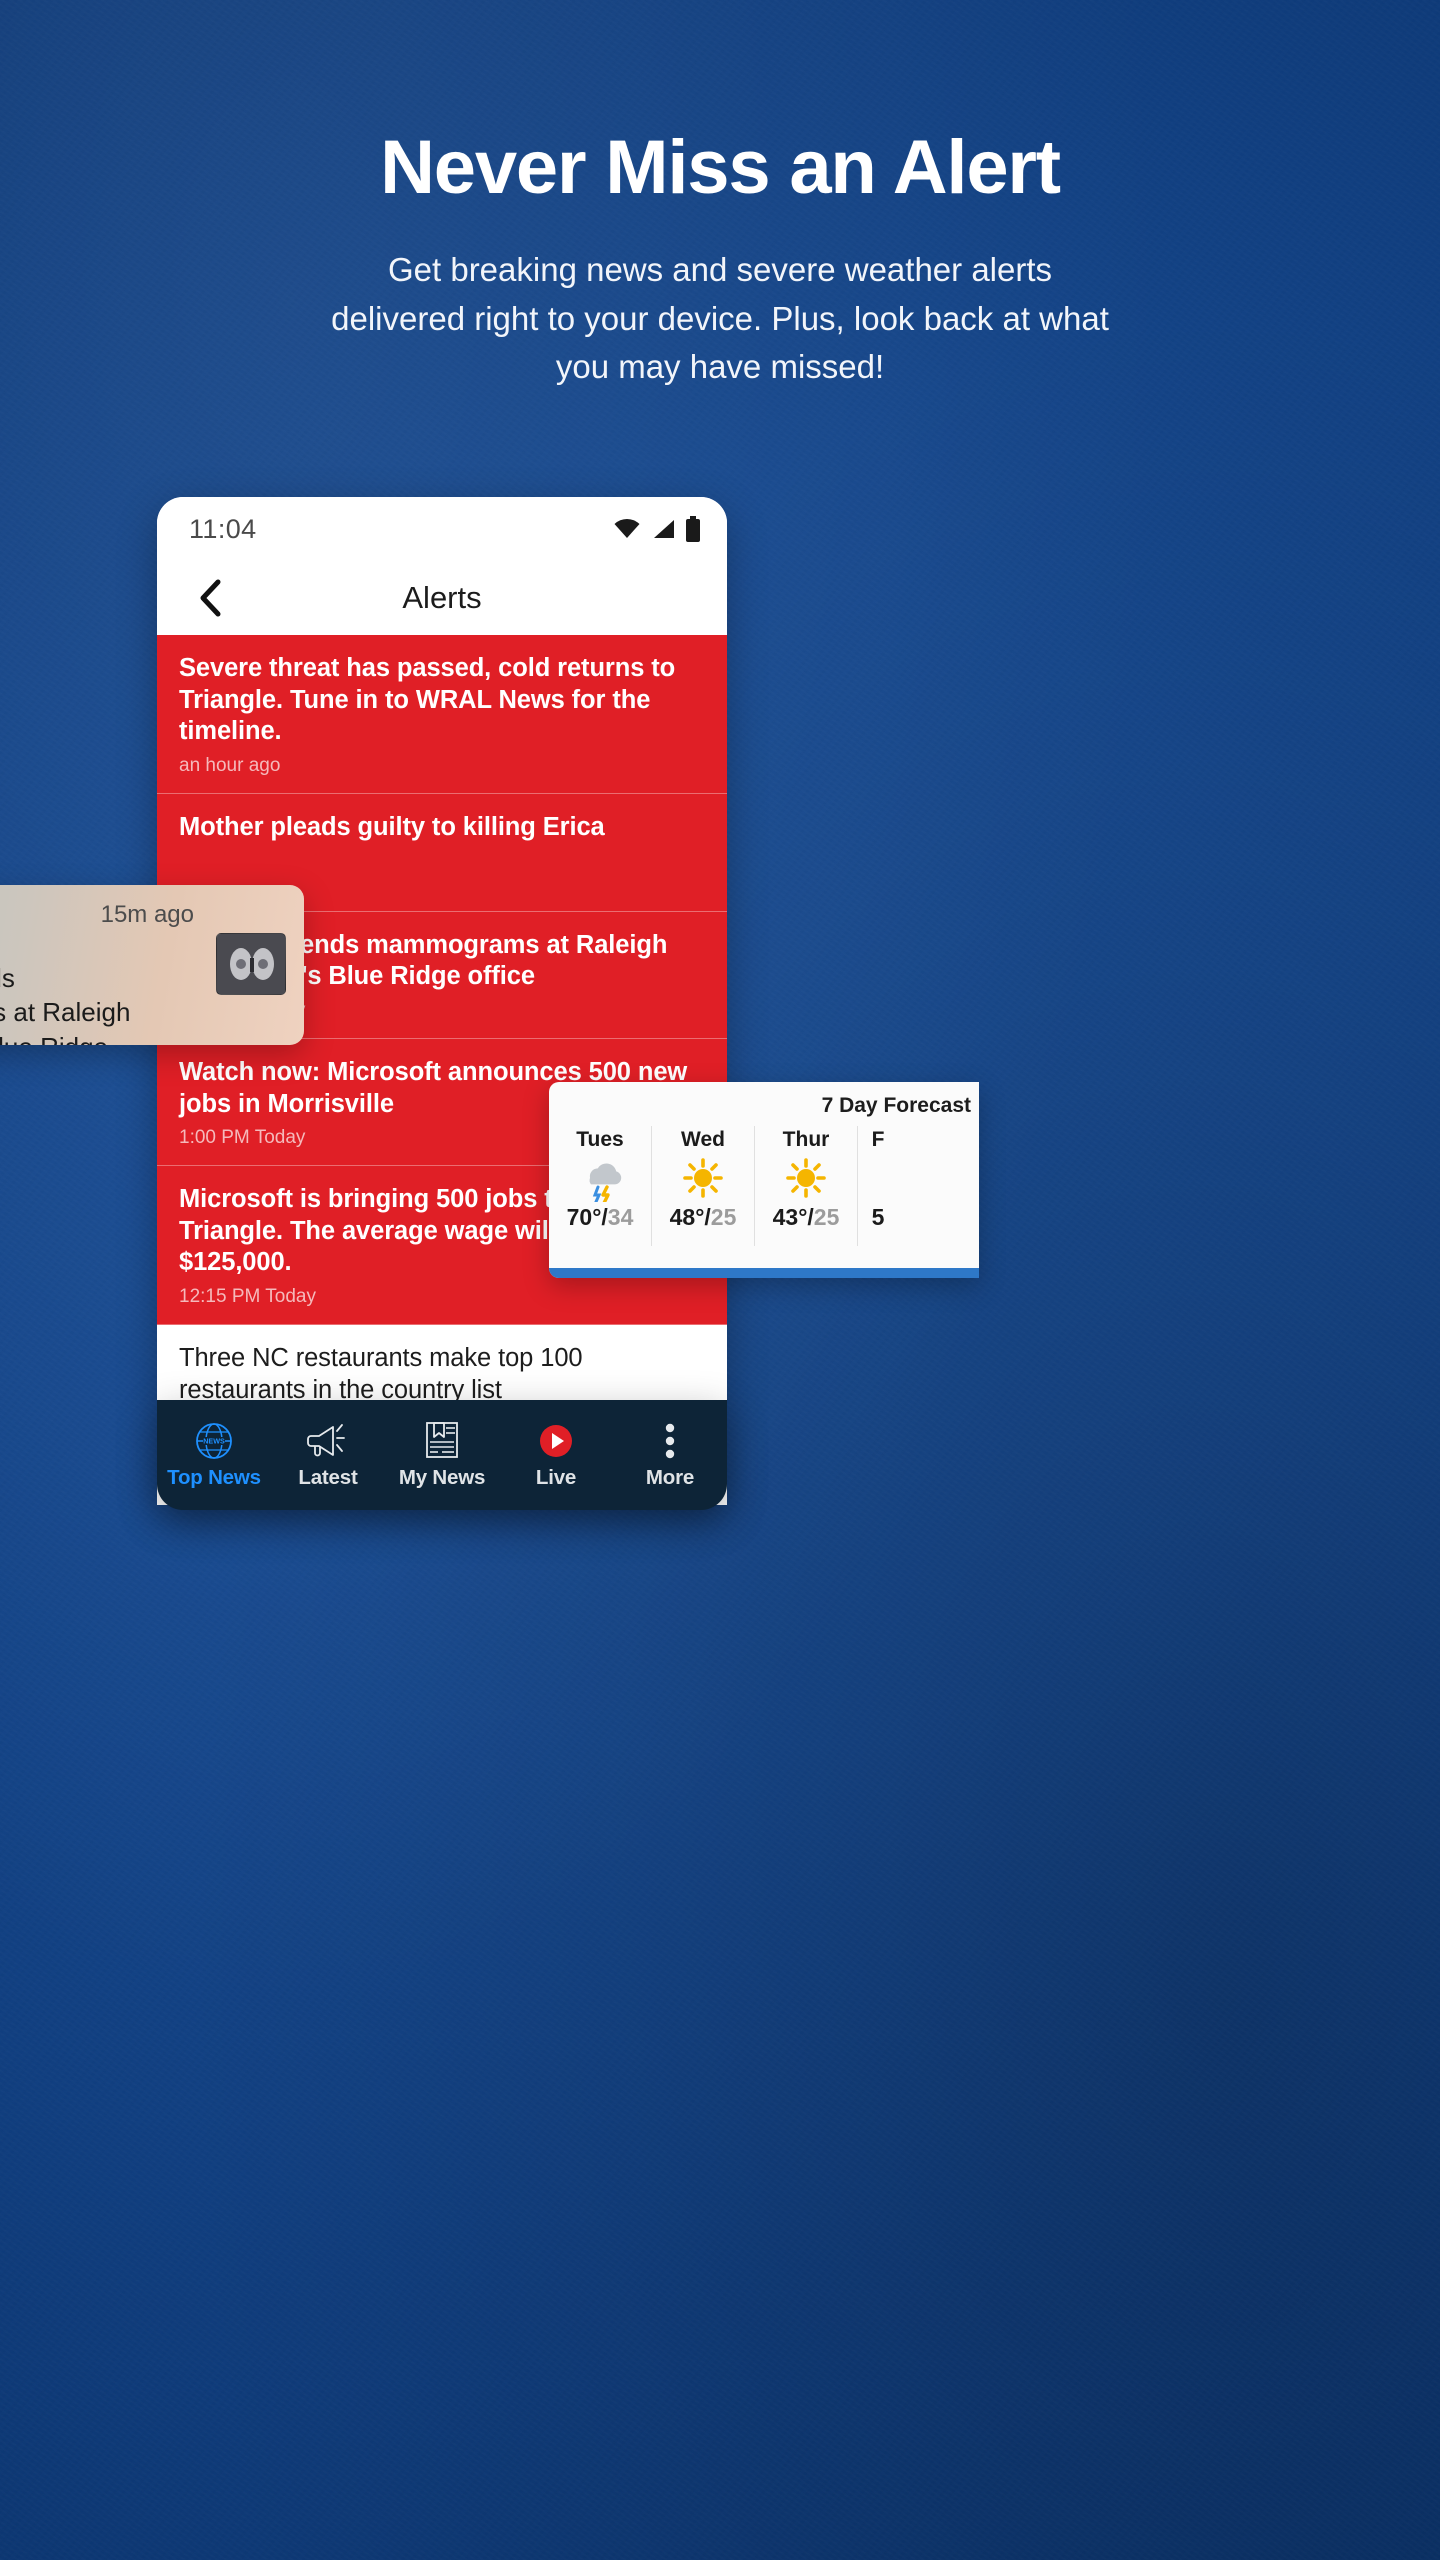  Describe the element at coordinates (878, 1139) in the screenshot. I see `weather-day-name: F` at that location.